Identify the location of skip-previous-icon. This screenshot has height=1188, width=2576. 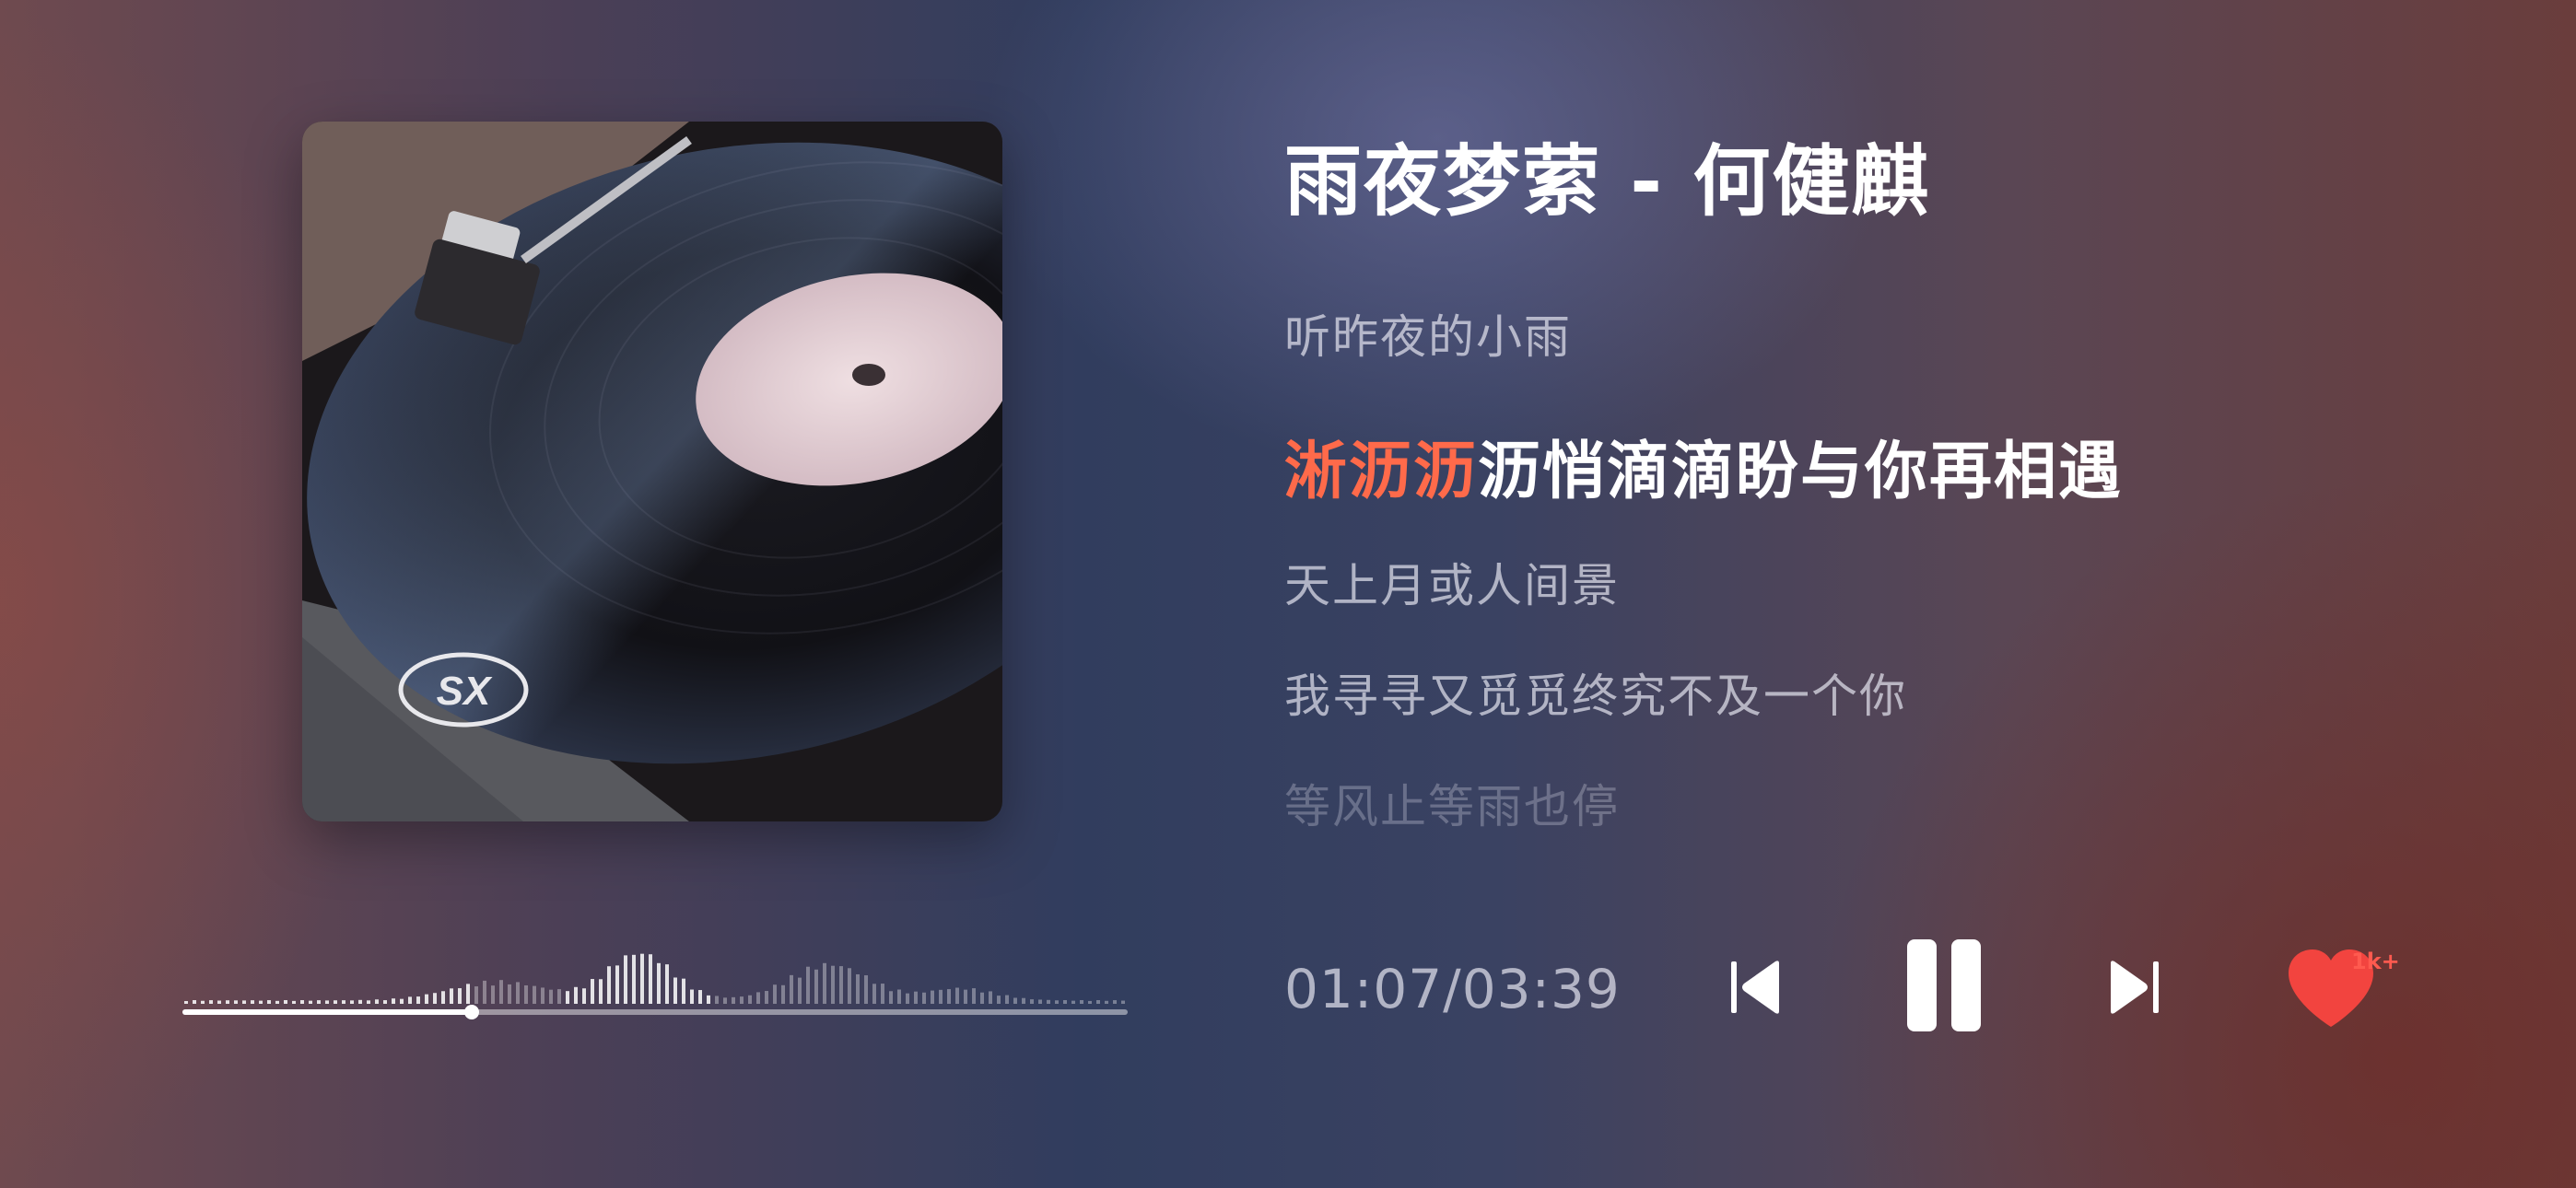
(1755, 987).